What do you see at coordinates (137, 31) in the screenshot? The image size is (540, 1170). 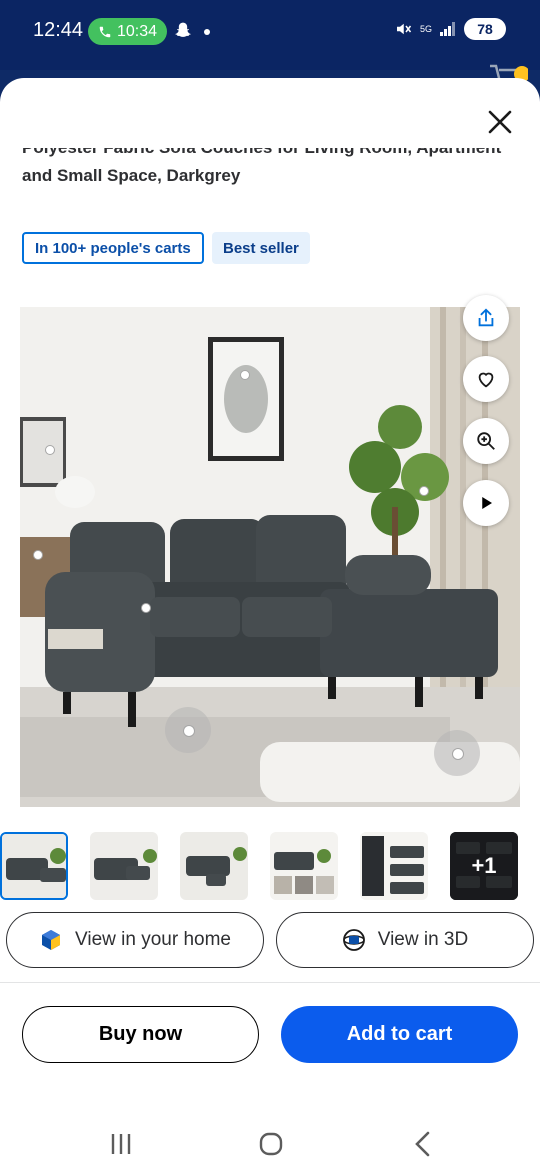 I see `call-time: 10:34` at bounding box center [137, 31].